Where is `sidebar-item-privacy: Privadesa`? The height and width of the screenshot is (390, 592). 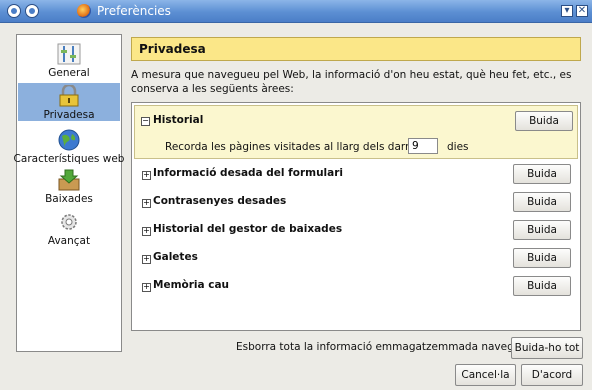
sidebar-item-privacy: Privadesa is located at coordinates (69, 102).